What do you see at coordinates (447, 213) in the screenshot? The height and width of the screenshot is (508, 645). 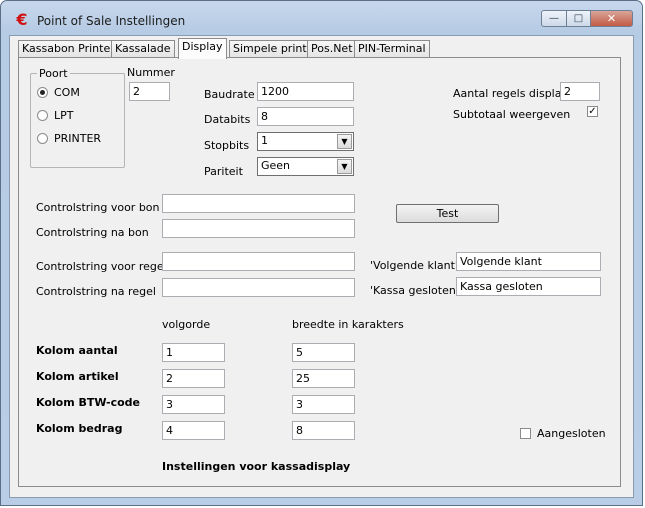 I see `test-button: Test` at bounding box center [447, 213].